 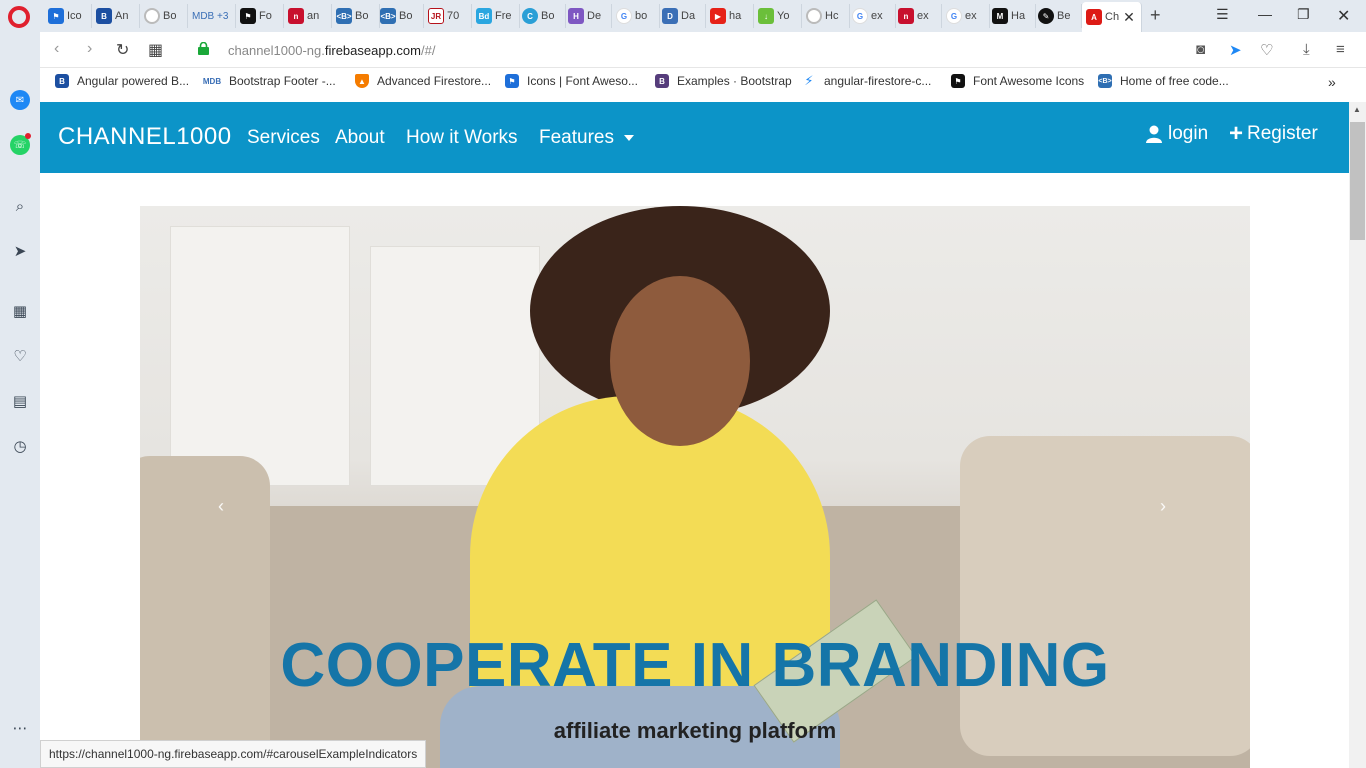 What do you see at coordinates (1343, 16) in the screenshot?
I see `close-window-icon: ✕` at bounding box center [1343, 16].